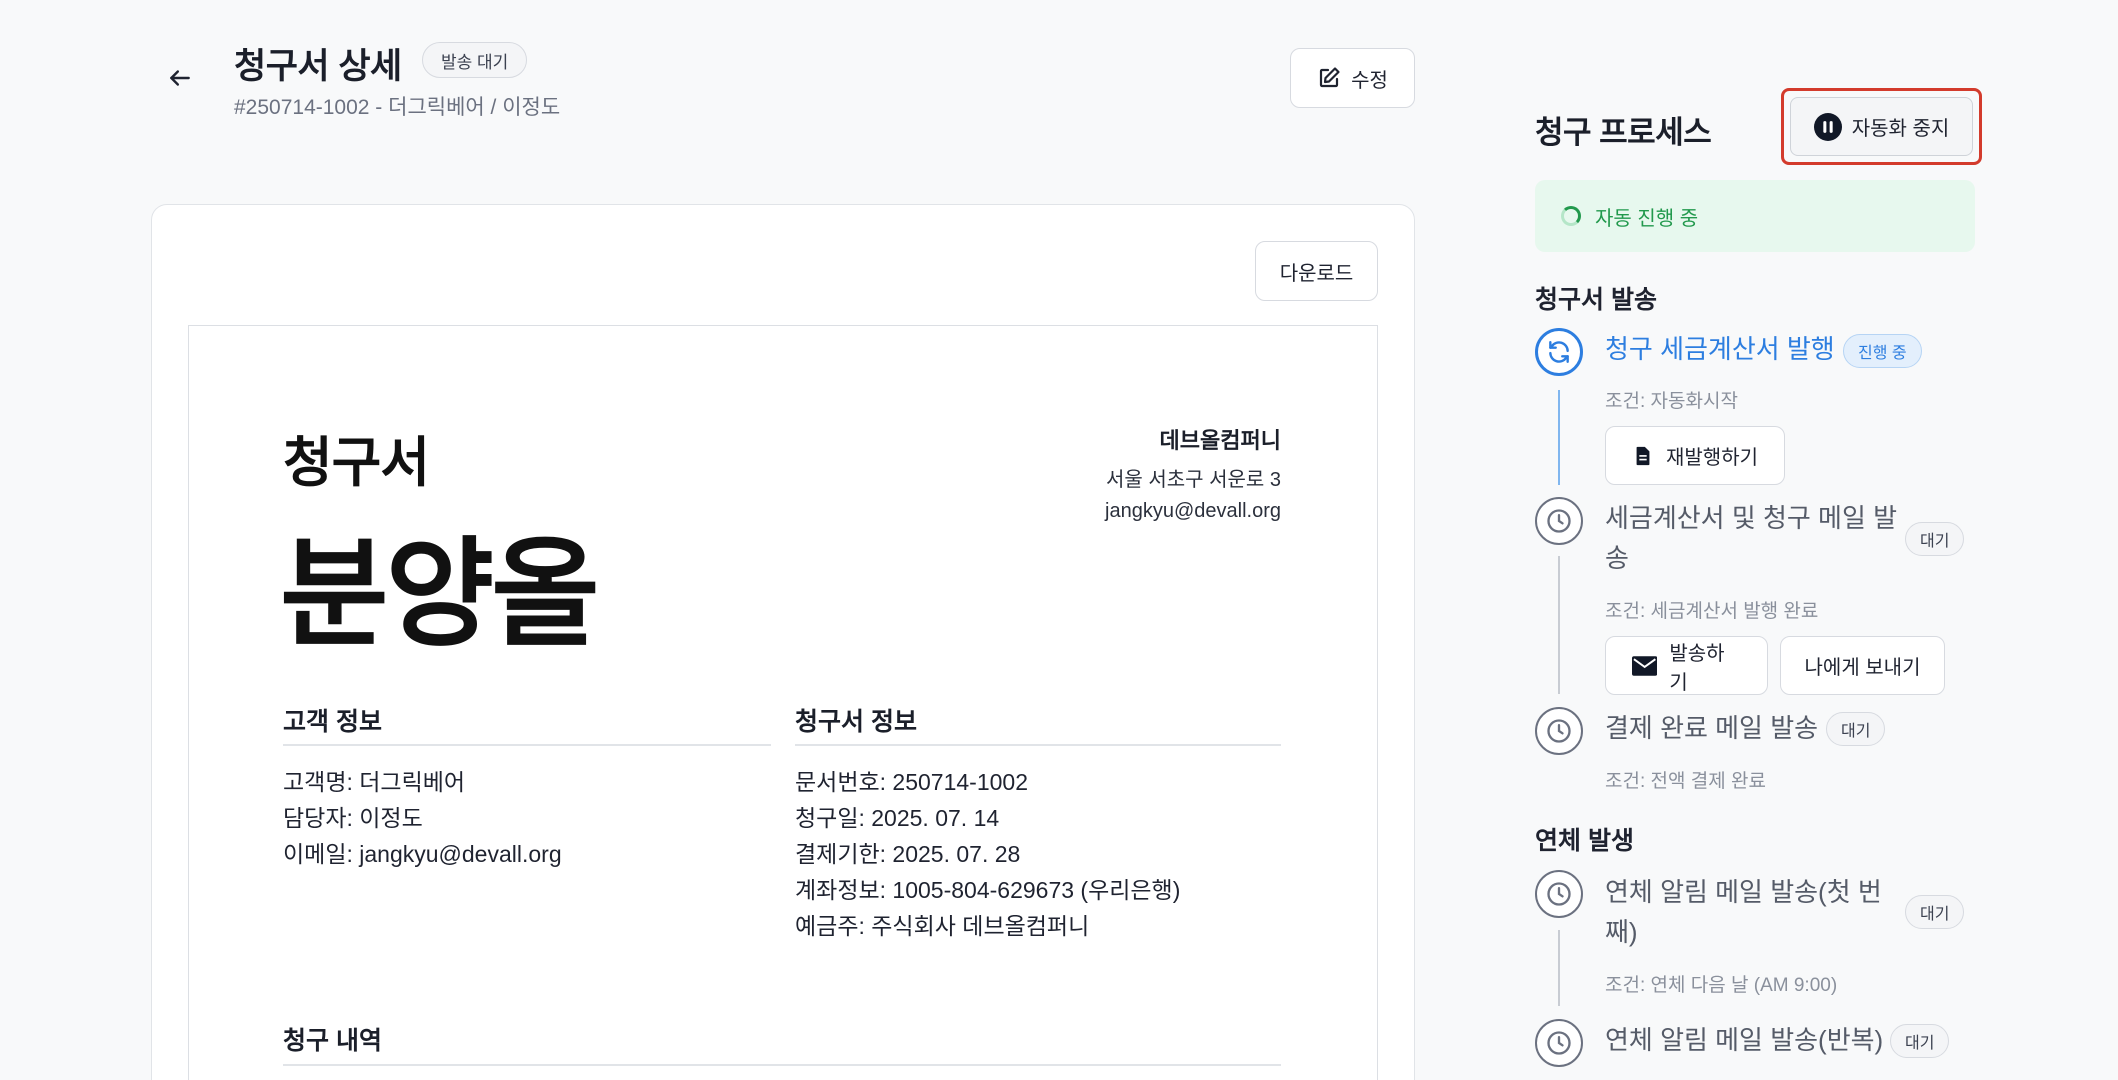 This screenshot has width=2118, height=1080. I want to click on pause-automation-button: 자동화 중지, so click(1881, 126).